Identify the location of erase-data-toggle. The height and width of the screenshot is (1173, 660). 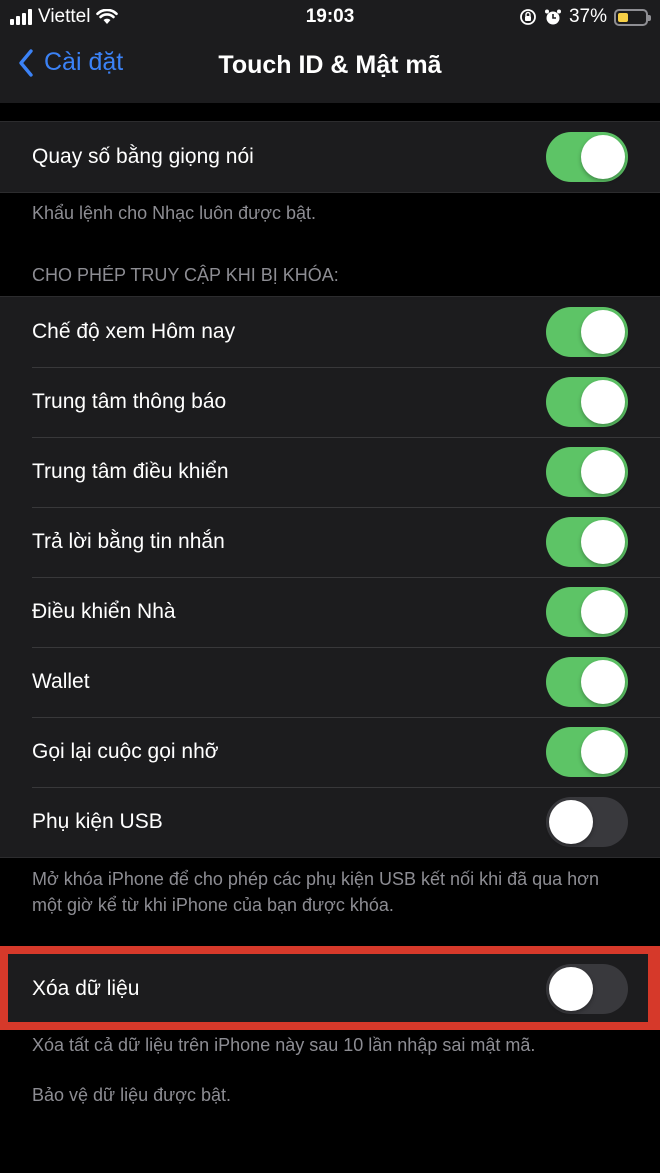
(587, 989).